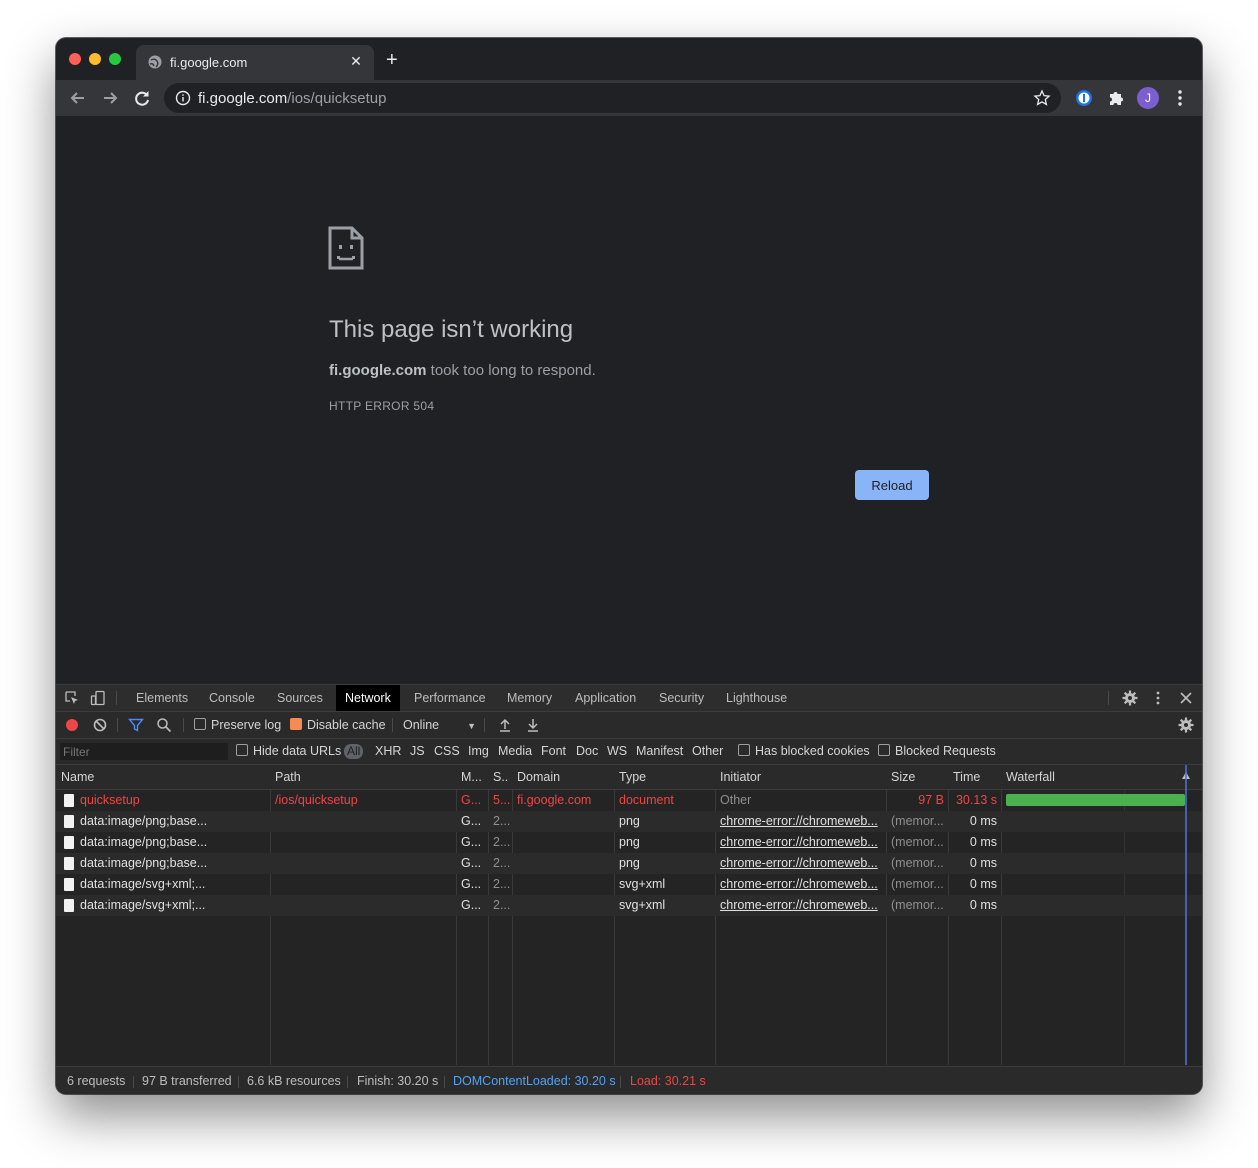 The image size is (1258, 1168). Describe the element at coordinates (72, 725) in the screenshot. I see `record-icon` at that location.